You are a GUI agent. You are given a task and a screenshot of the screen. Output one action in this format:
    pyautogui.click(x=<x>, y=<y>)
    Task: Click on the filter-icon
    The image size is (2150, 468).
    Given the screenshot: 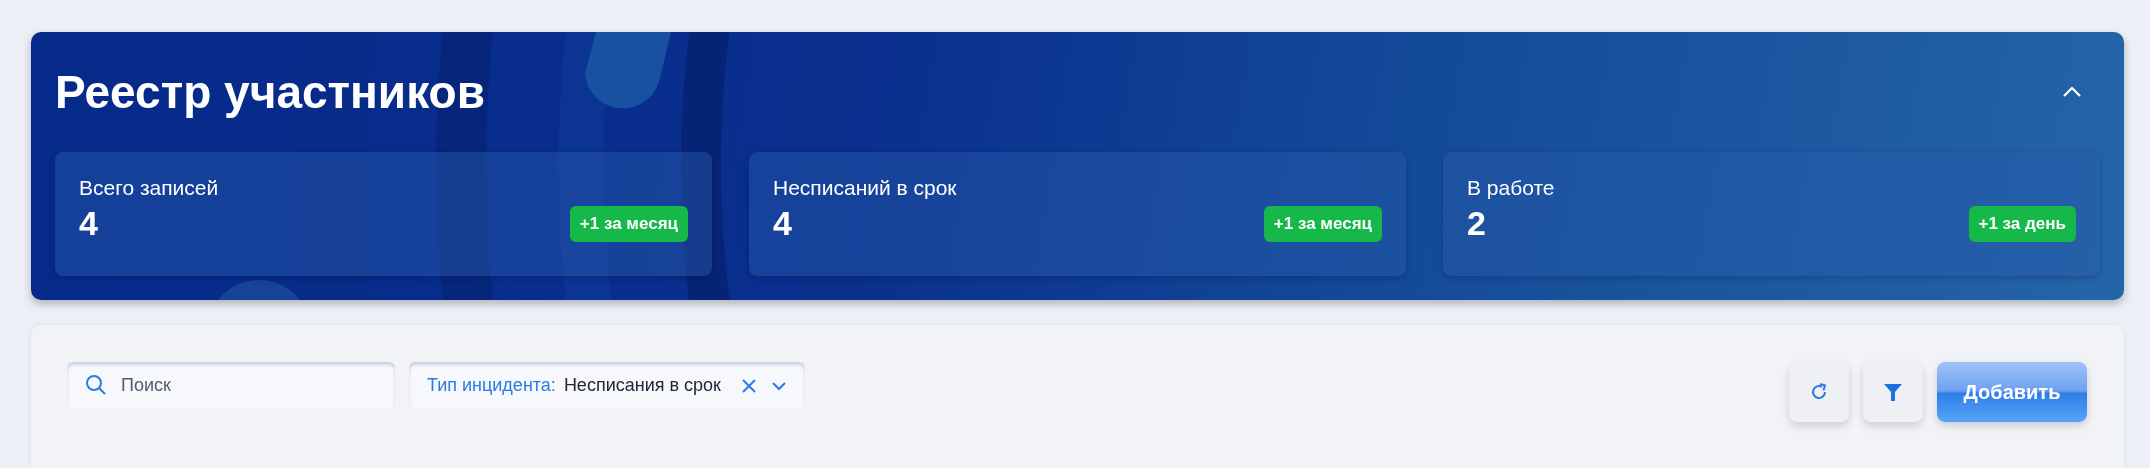 What is the action you would take?
    pyautogui.click(x=1893, y=392)
    